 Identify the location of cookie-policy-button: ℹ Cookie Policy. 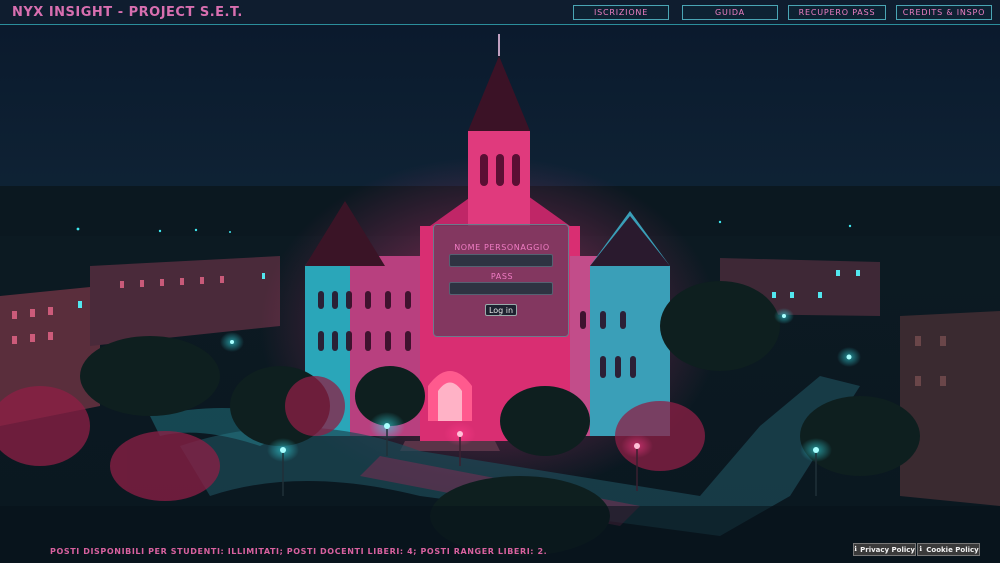
(948, 549).